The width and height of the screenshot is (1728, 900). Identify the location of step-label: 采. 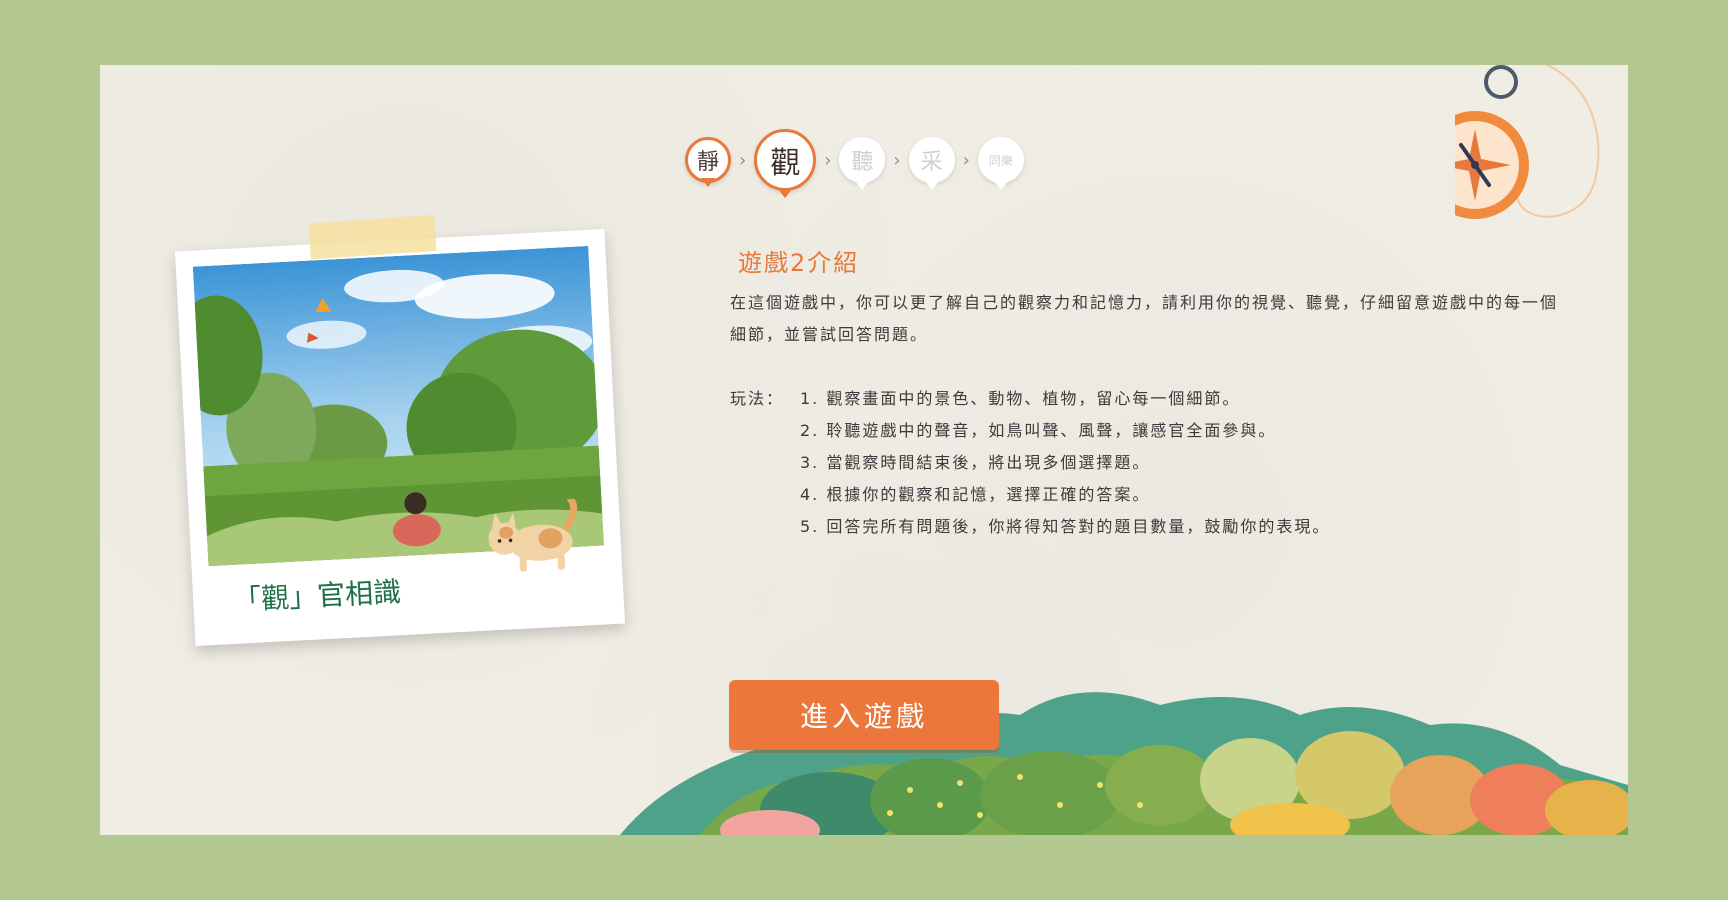
(931, 162).